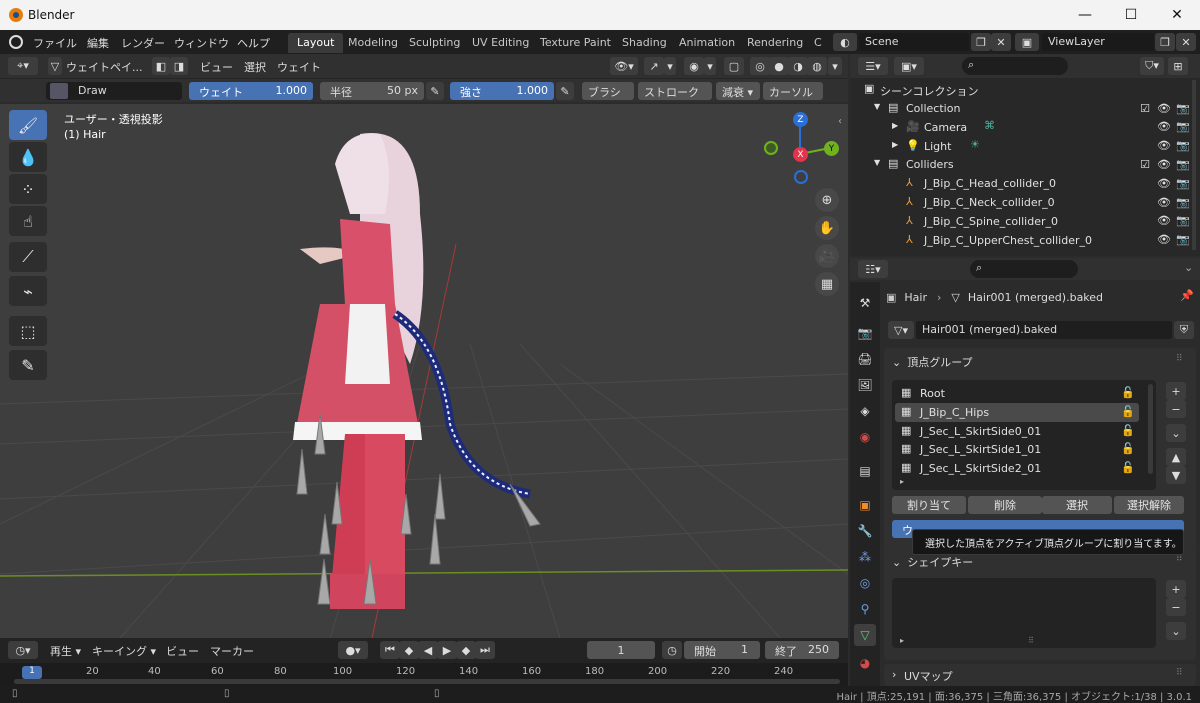 This screenshot has width=1200, height=703. Describe the element at coordinates (28, 125) in the screenshot. I see `draw-tool-icon: 🖌` at that location.